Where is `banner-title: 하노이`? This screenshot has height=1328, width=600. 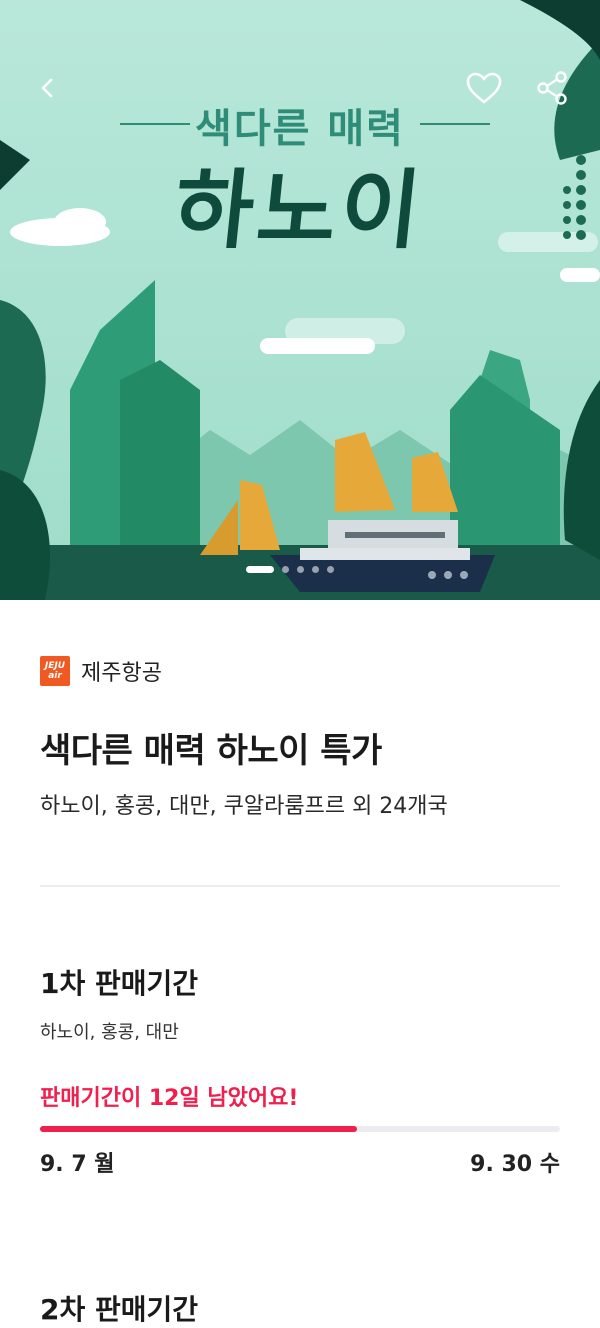 banner-title: 하노이 is located at coordinates (299, 211).